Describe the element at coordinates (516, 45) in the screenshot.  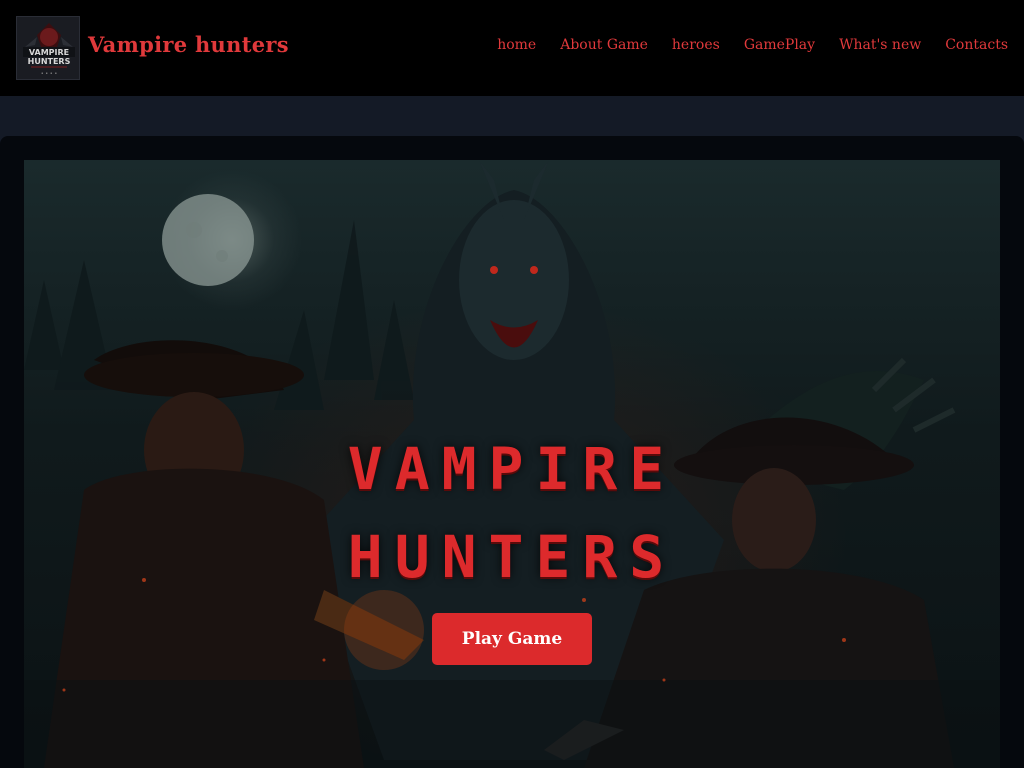
I see `nav-home: home` at that location.